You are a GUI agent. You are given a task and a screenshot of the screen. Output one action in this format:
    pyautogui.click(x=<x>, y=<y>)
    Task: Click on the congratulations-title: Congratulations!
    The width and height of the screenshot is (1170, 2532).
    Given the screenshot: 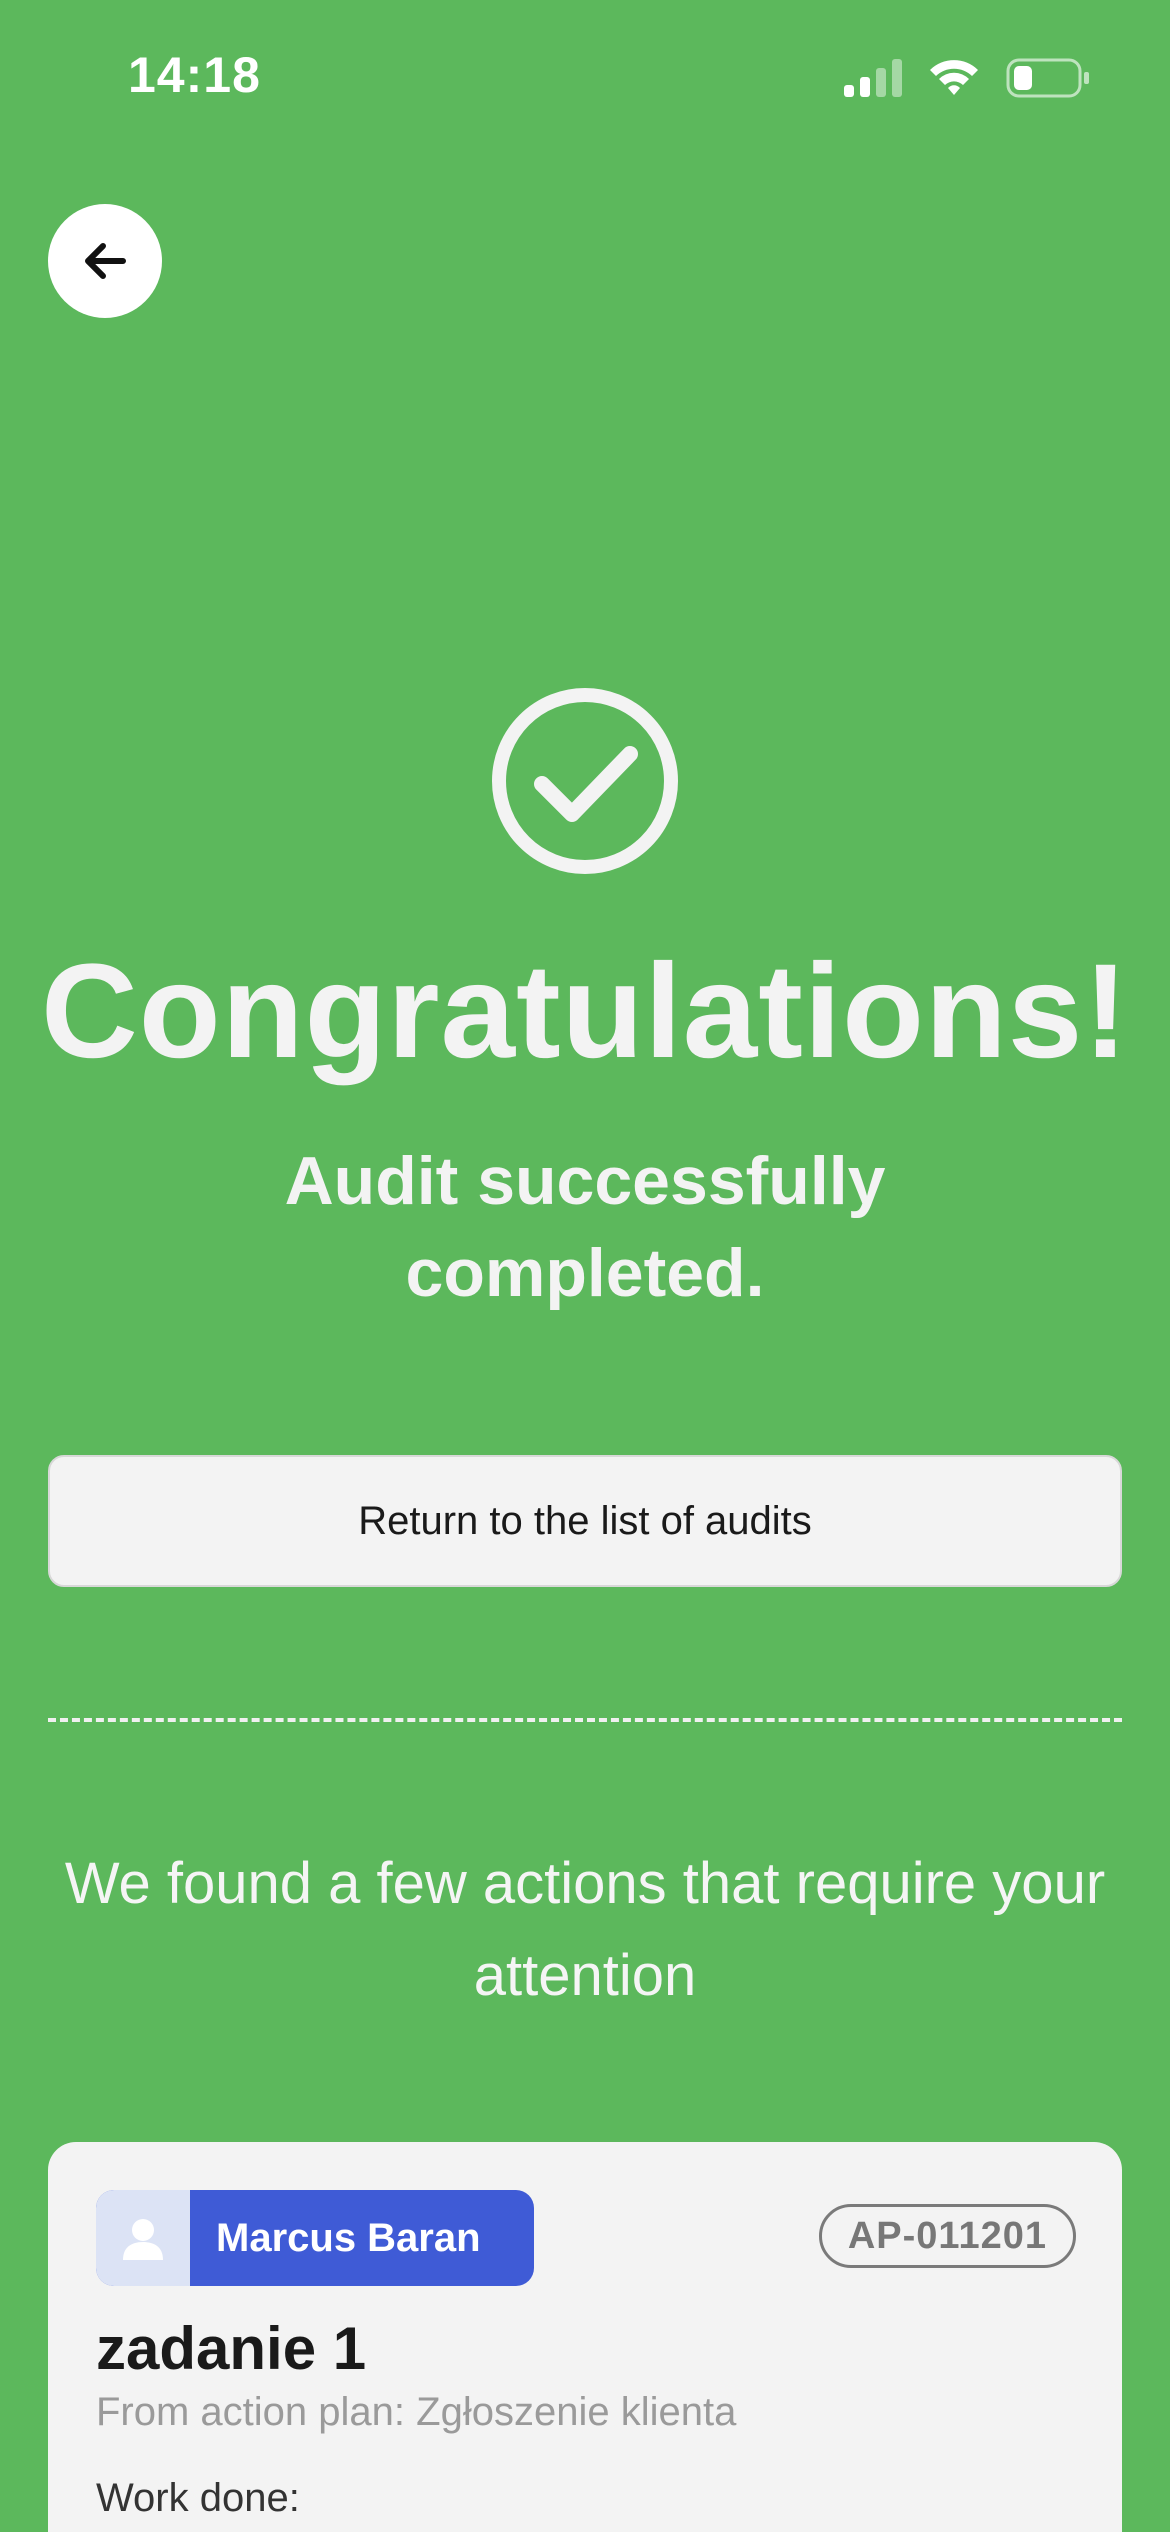 What is the action you would take?
    pyautogui.click(x=585, y=1011)
    